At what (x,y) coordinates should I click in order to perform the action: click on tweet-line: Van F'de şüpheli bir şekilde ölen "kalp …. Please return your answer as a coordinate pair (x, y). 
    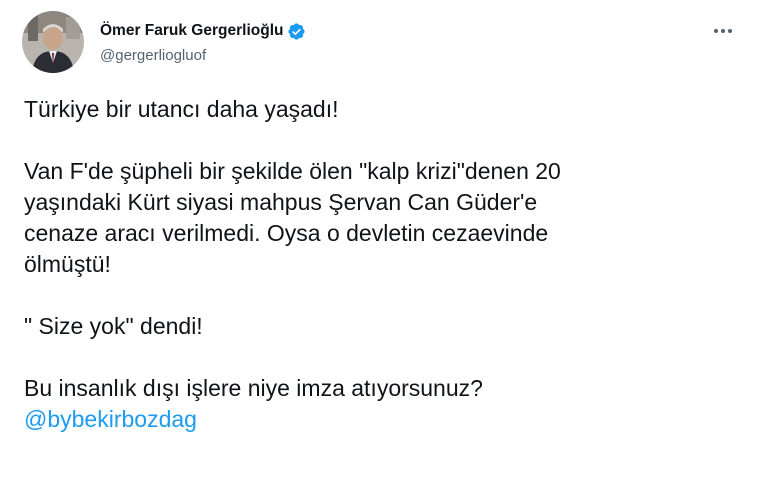
    Looking at the image, I should click on (292, 171).